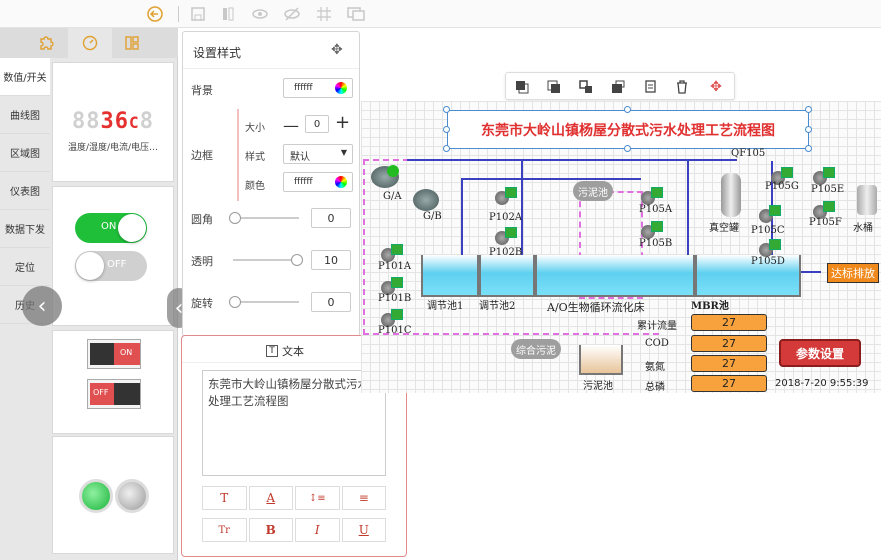 This screenshot has width=881, height=560. What do you see at coordinates (771, 248) in the screenshot?
I see `pump-p105d` at bounding box center [771, 248].